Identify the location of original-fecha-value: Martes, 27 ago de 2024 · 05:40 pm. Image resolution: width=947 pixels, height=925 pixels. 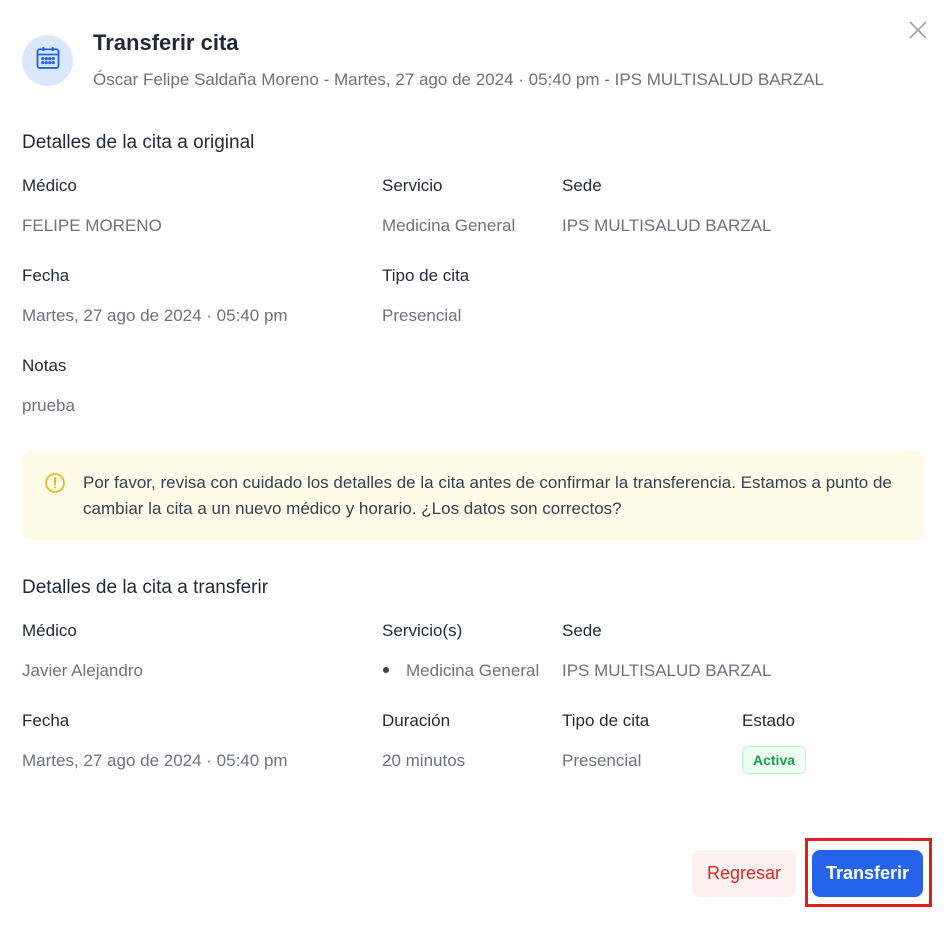
(155, 315).